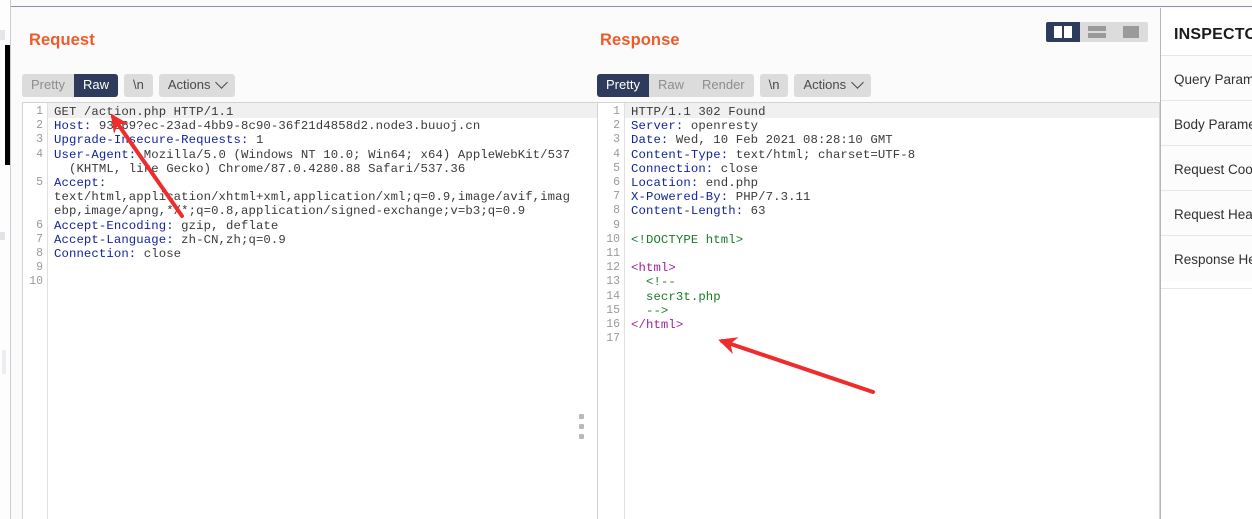 This screenshot has width=1252, height=519. I want to click on layout-side-by-side-button, so click(1063, 32).